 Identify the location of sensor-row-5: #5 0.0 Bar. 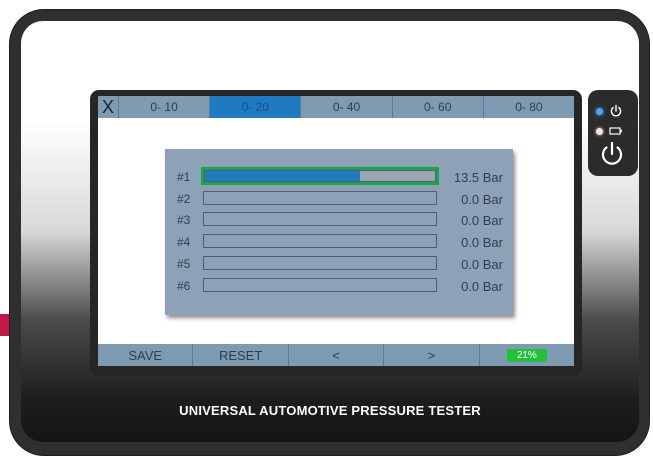
(339, 264).